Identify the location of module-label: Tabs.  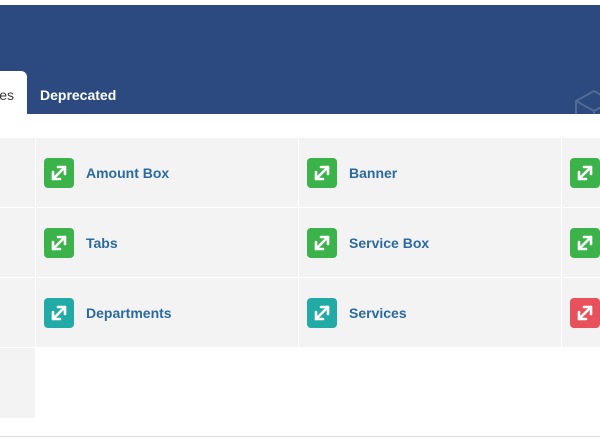
(102, 242).